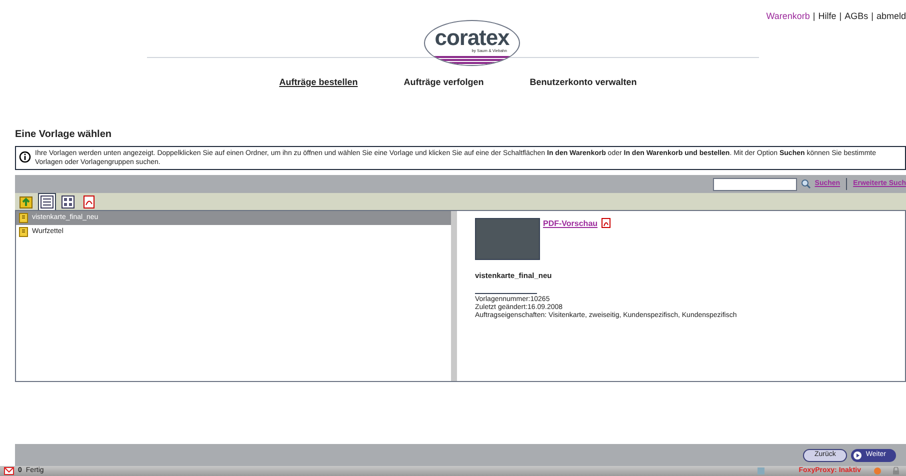 This screenshot has height=476, width=906. Describe the element at coordinates (857, 455) in the screenshot. I see `play-icon` at that location.